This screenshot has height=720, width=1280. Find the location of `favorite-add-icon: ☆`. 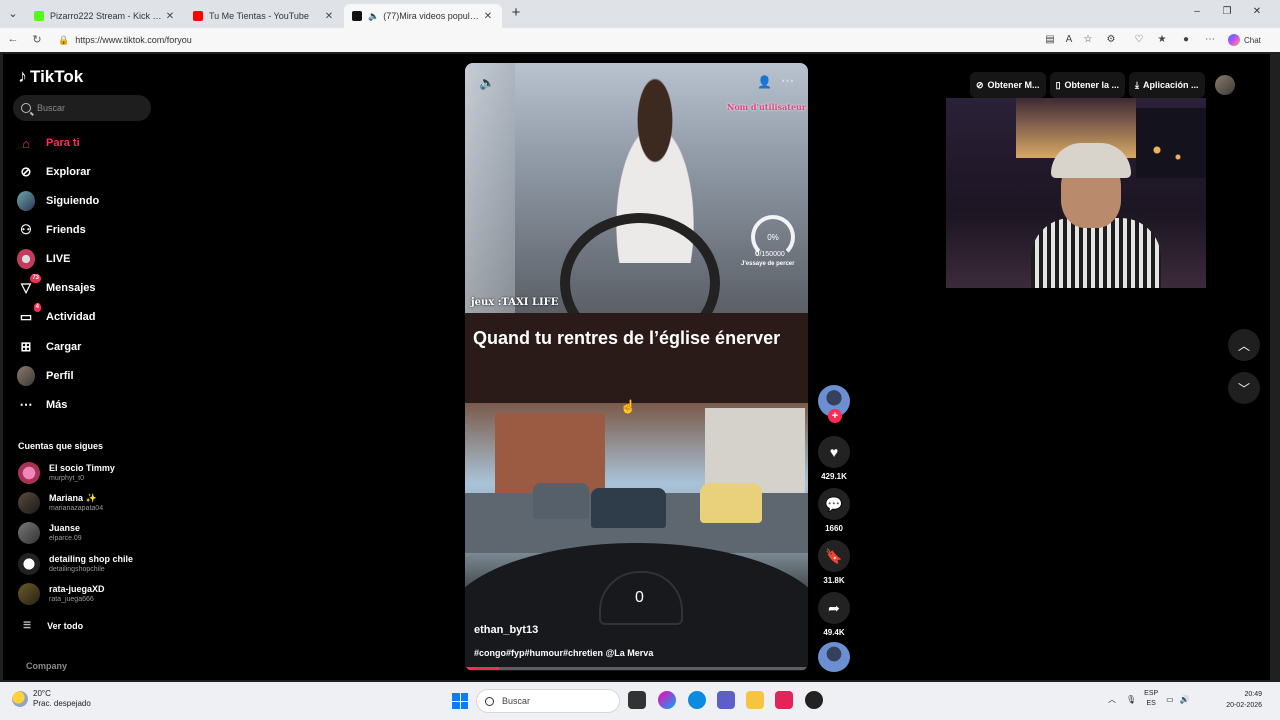

favorite-add-icon: ☆ is located at coordinates (1088, 40).